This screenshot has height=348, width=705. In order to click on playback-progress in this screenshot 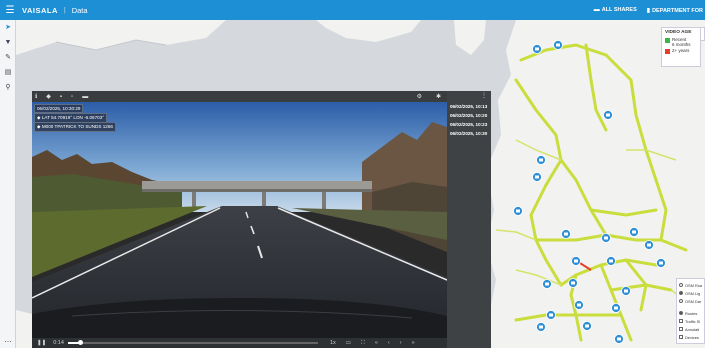, I will do `click(192, 342)`.